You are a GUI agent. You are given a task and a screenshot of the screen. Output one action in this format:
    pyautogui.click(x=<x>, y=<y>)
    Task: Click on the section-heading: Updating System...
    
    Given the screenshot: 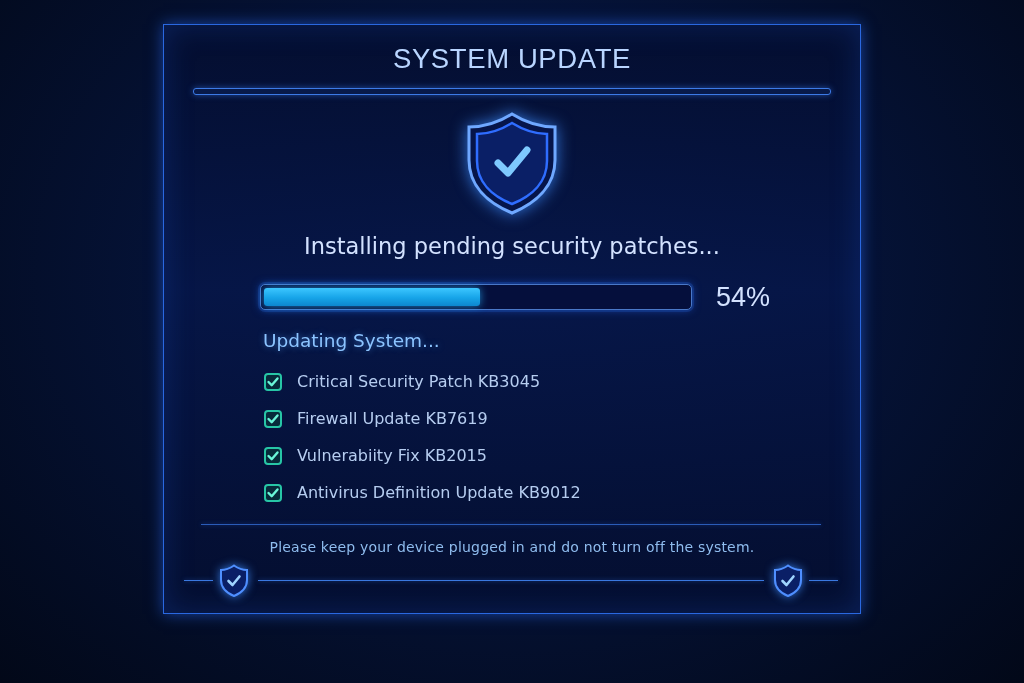 What is the action you would take?
    pyautogui.click(x=351, y=341)
    